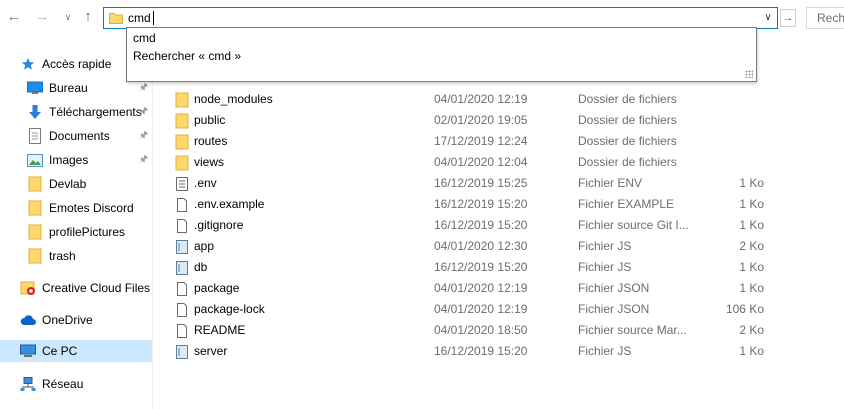 Image resolution: width=844 pixels, height=409 pixels. I want to click on file-size: 2 Ko, so click(751, 246).